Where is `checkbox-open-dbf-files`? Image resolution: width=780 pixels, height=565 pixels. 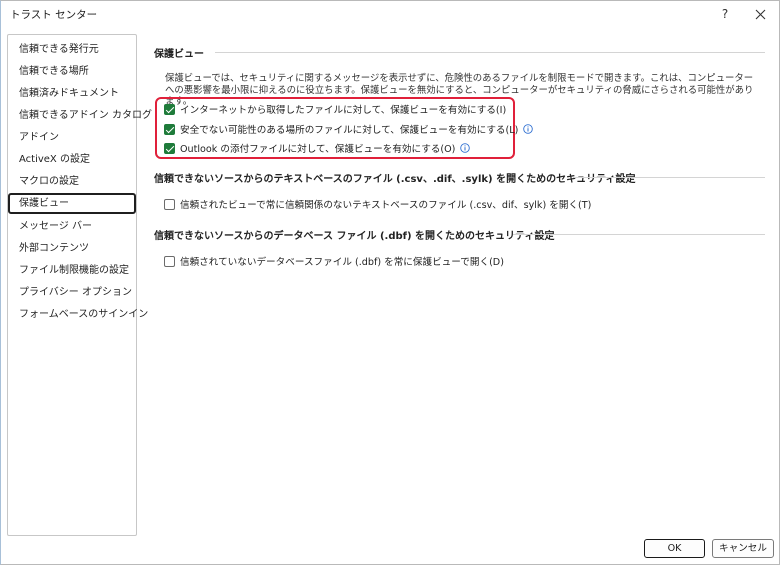 checkbox-open-dbf-files is located at coordinates (169, 261).